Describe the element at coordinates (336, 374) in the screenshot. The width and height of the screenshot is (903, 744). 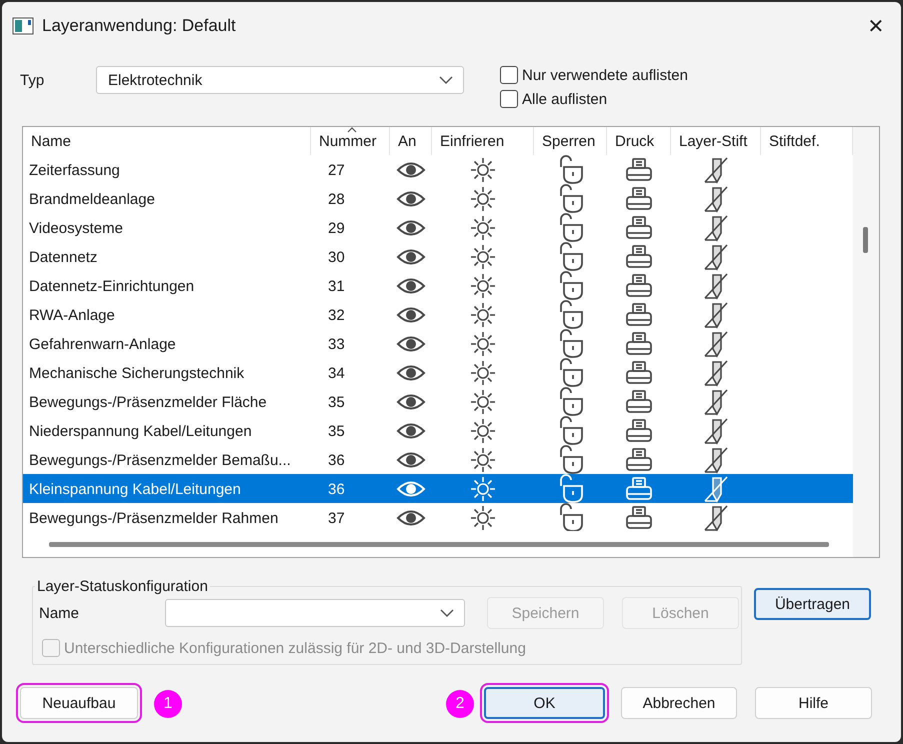
I see `layer-number: 34` at that location.